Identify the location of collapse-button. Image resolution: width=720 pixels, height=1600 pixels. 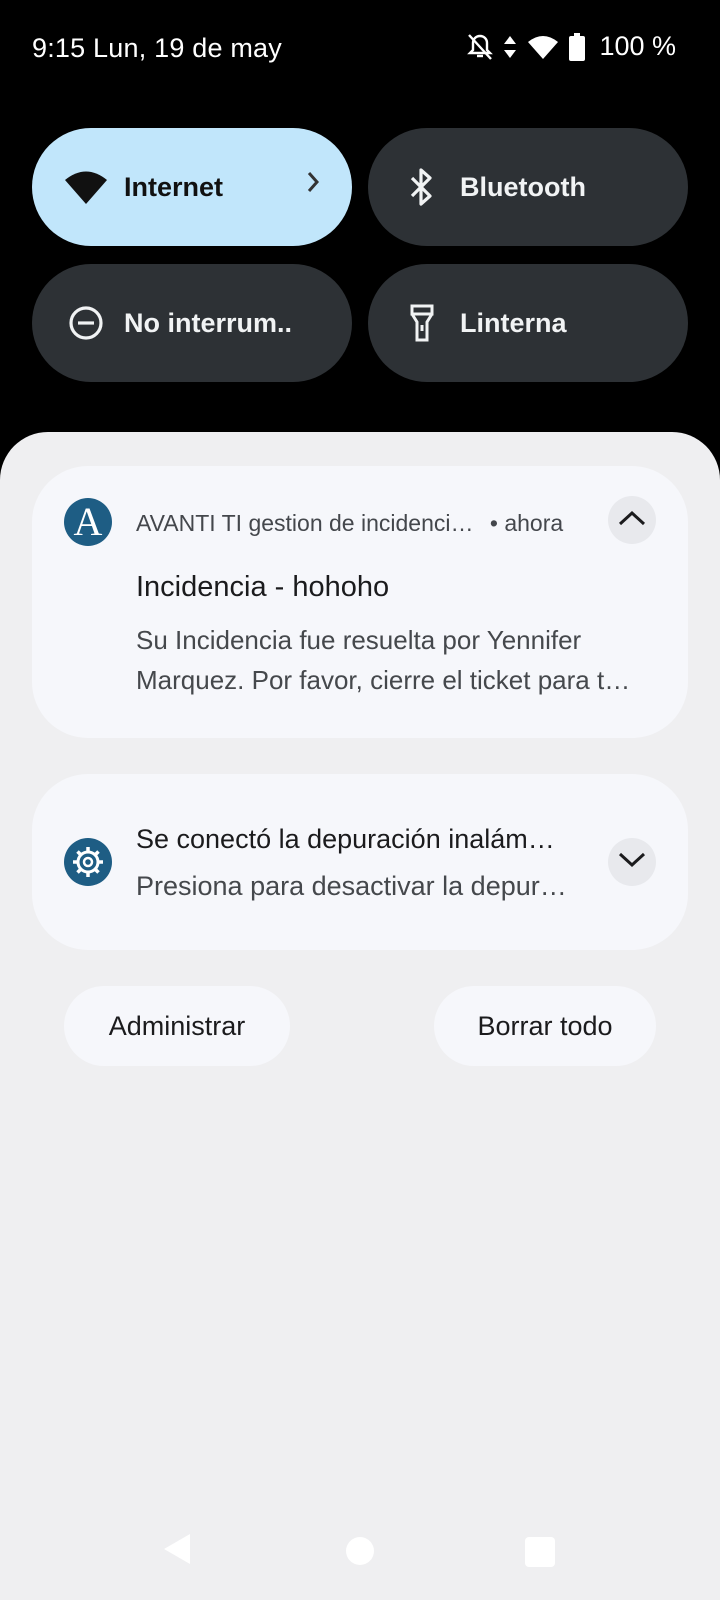
(632, 520).